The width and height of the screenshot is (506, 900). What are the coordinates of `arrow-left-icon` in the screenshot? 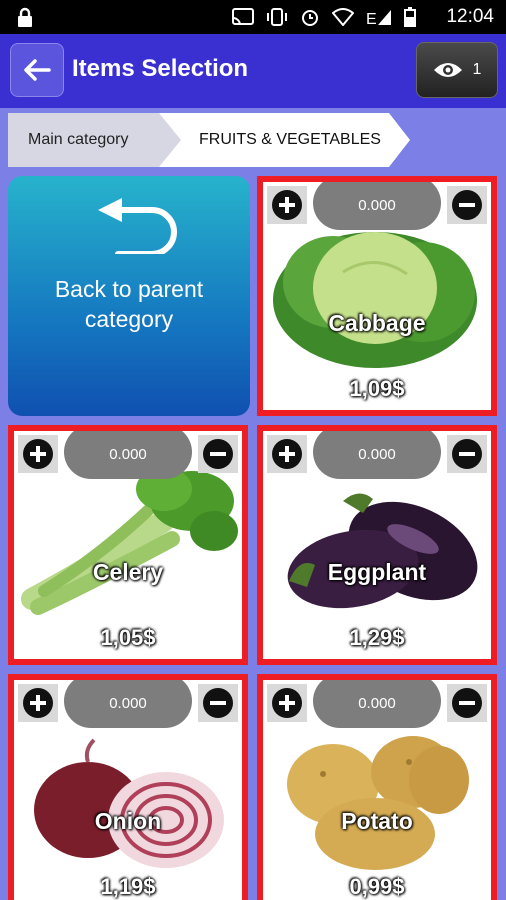 It's located at (37, 70).